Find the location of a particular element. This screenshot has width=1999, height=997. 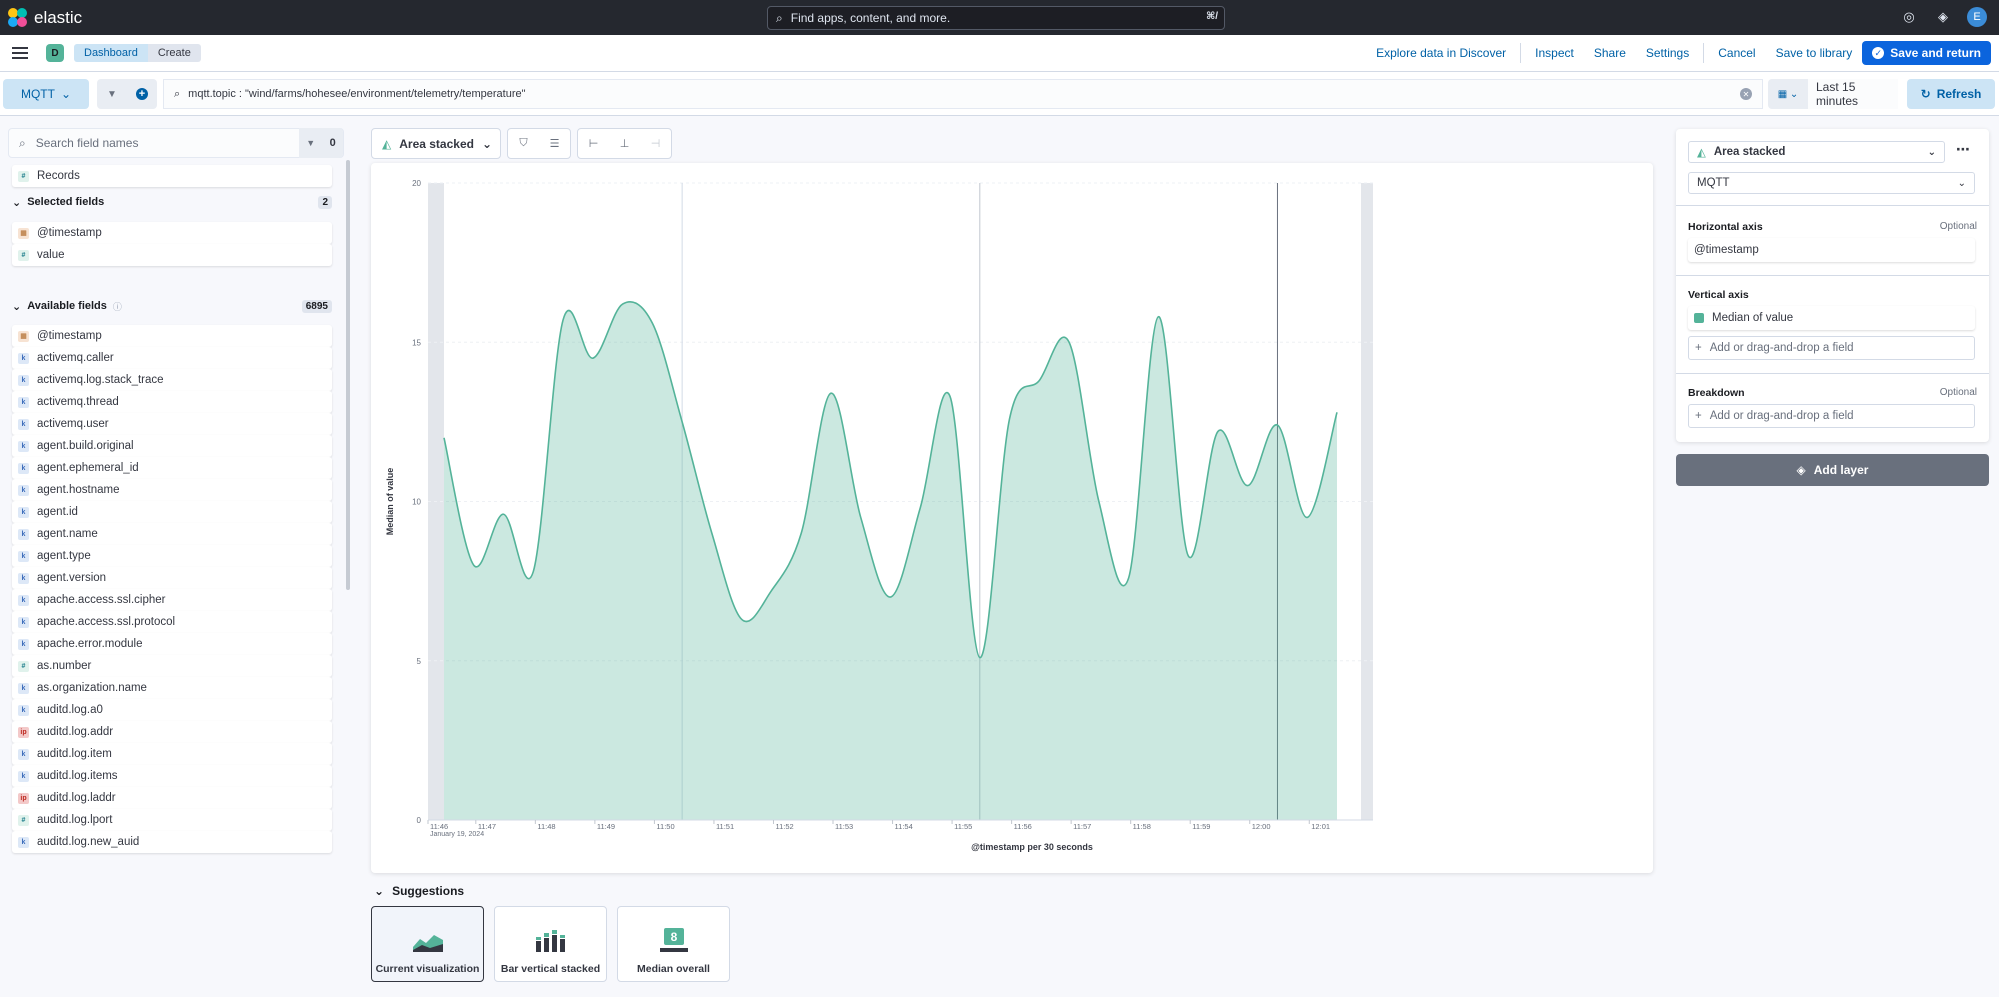

field-item: k agent.name is located at coordinates (172, 534).